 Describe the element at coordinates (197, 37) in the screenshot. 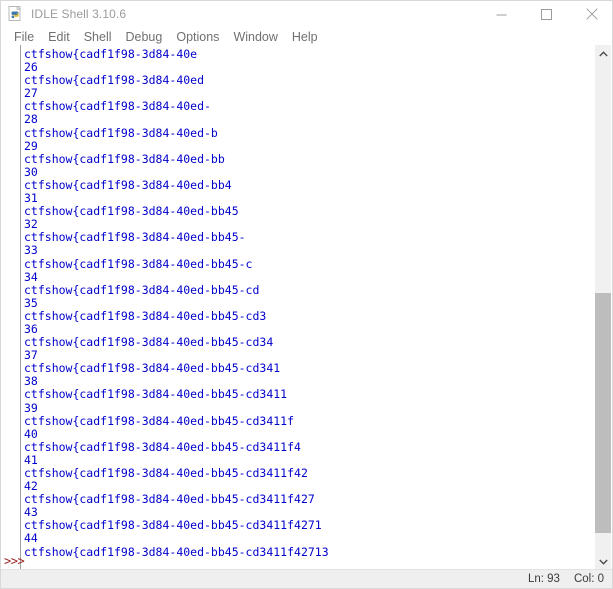

I see `menu-item-options: Options` at that location.